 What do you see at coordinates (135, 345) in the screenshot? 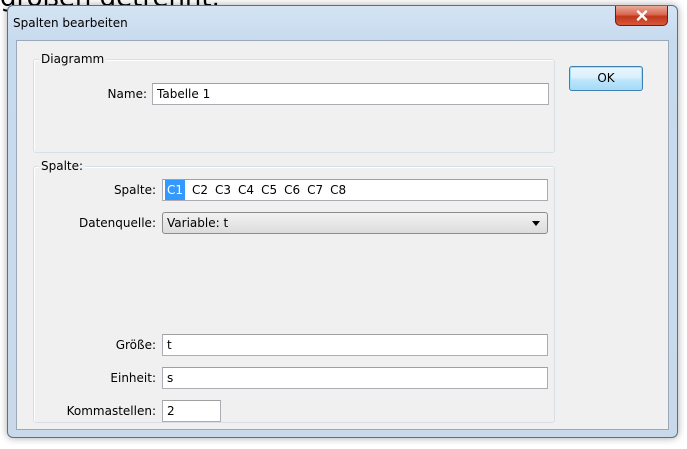
I see `quantity-label: Größe:` at bounding box center [135, 345].